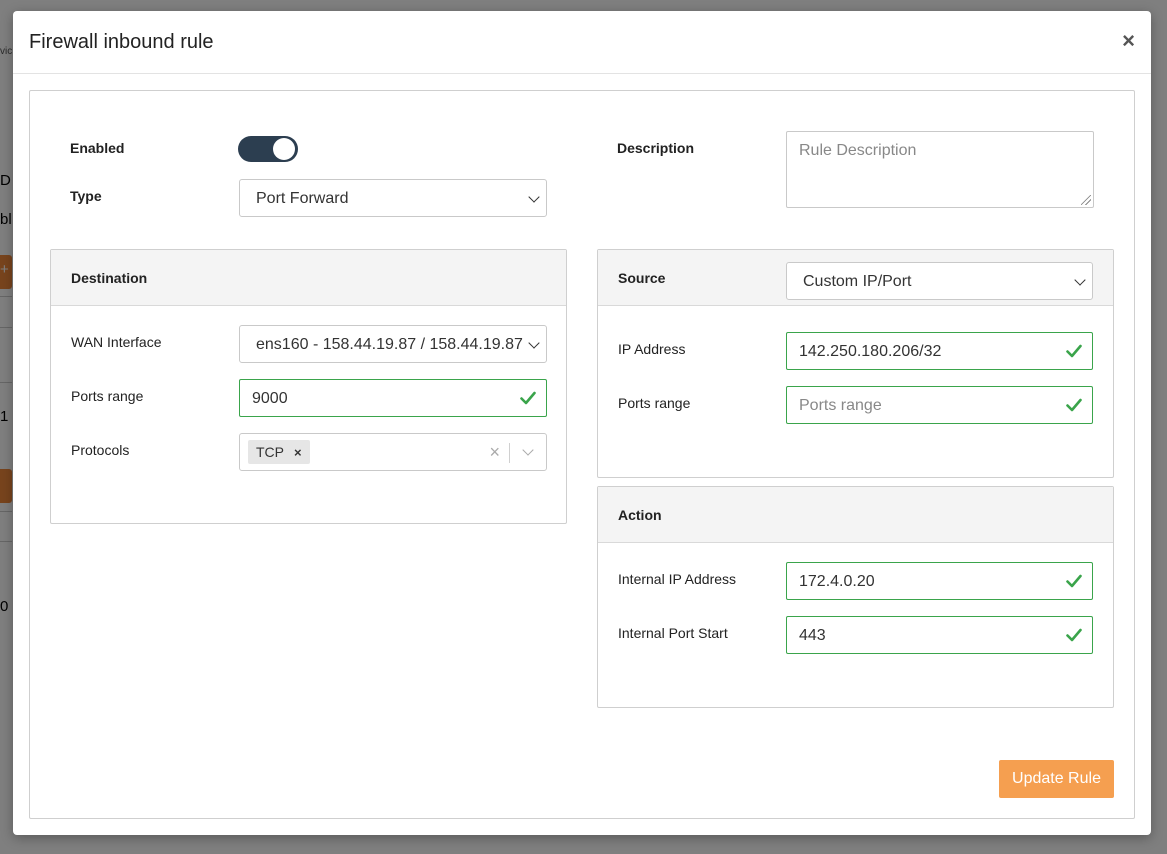  What do you see at coordinates (858, 150) in the screenshot?
I see `description-placeholder: Rule Description` at bounding box center [858, 150].